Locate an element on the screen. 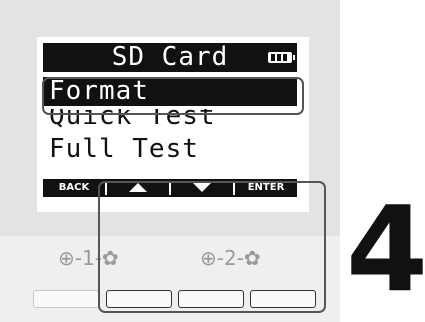 This screenshot has width=425, height=322. function-button-back is located at coordinates (66, 299).